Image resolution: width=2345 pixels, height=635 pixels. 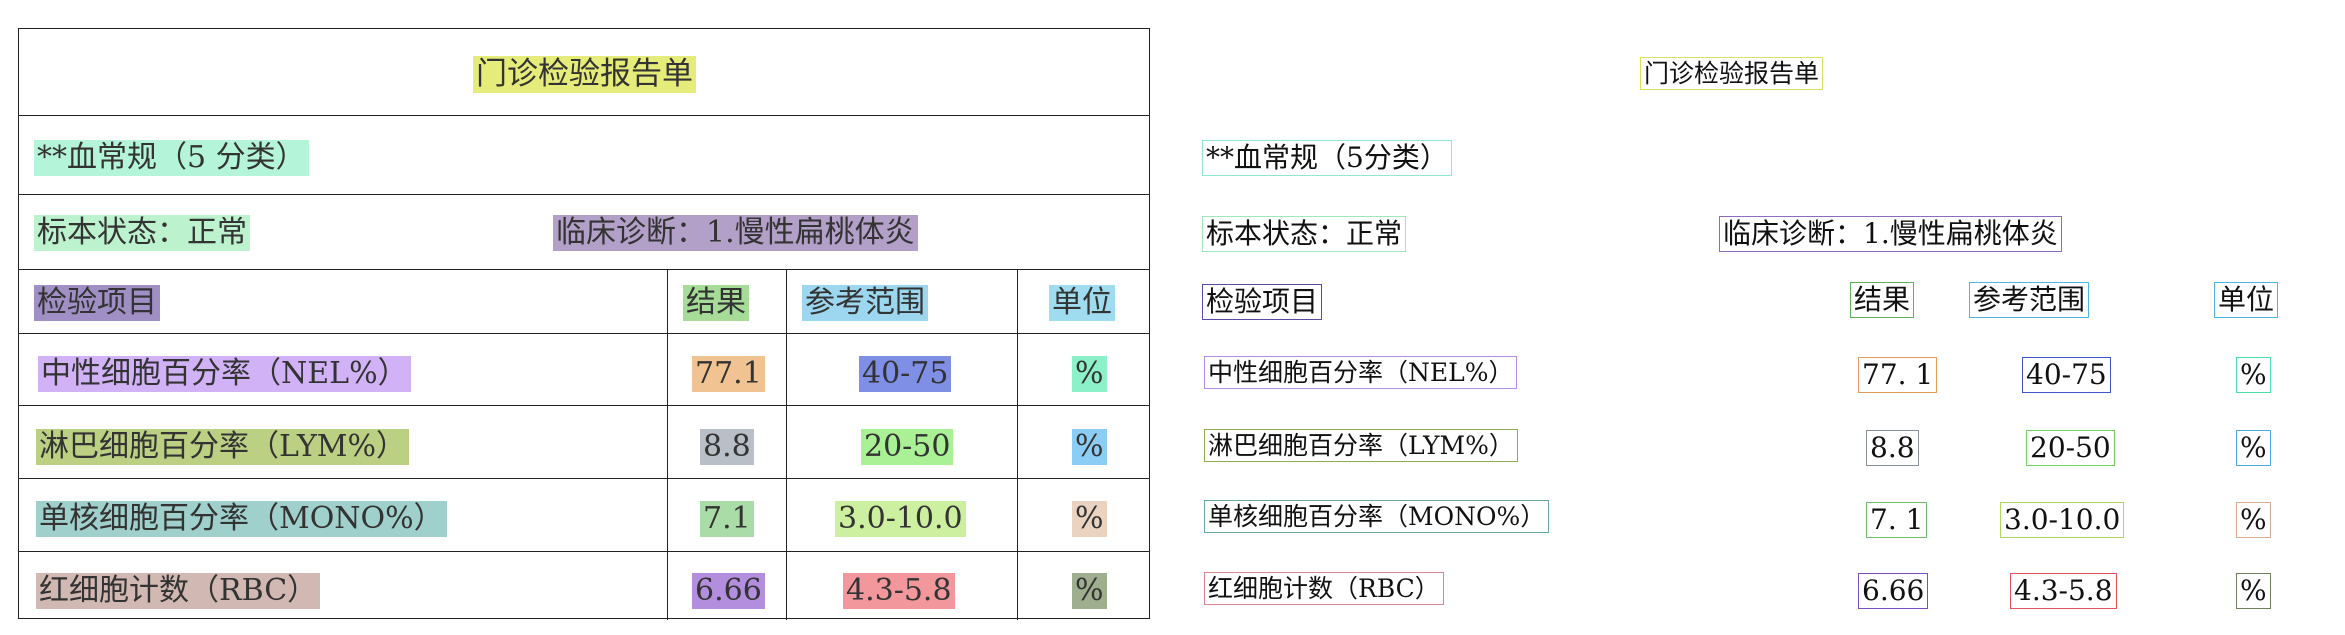 I want to click on row-item: 红细胞计数（RBC）, so click(x=178, y=591).